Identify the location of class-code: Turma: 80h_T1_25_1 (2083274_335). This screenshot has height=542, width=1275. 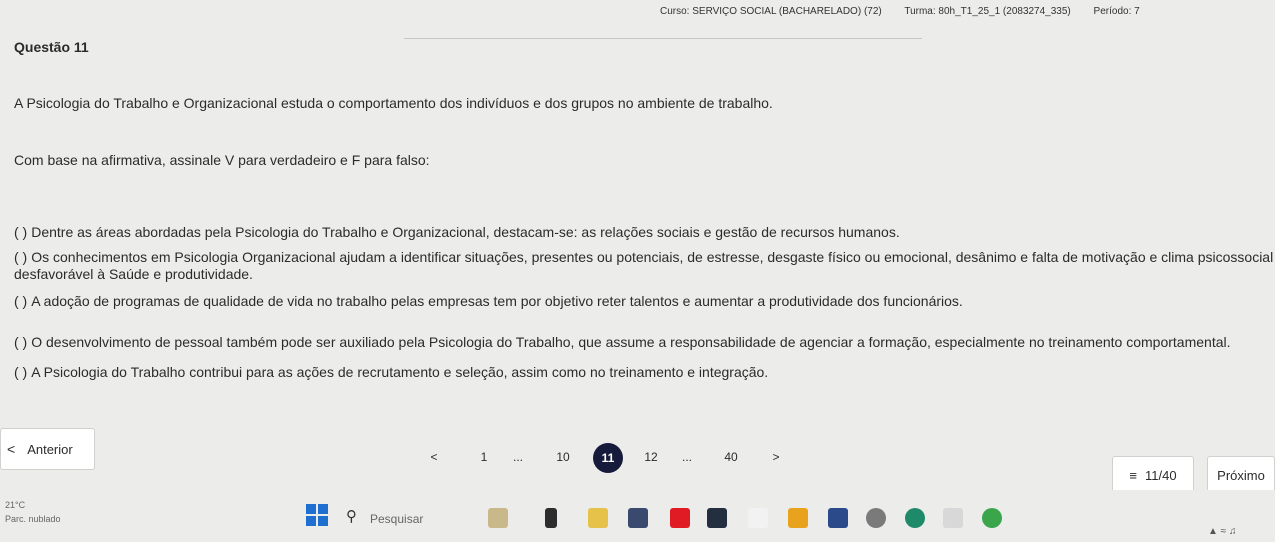
(987, 11).